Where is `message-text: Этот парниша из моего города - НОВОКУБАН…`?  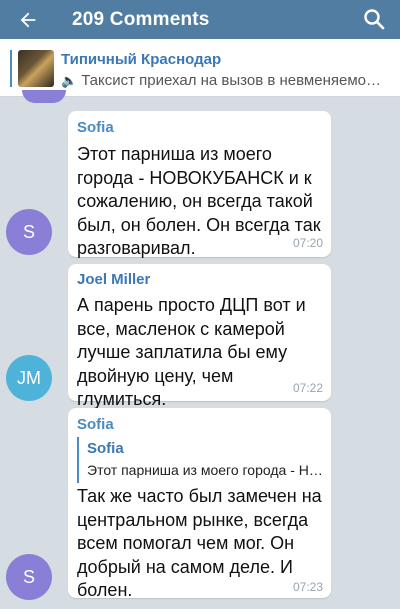
message-text: Этот парниша из моего города - НОВОКУБАН… is located at coordinates (199, 201).